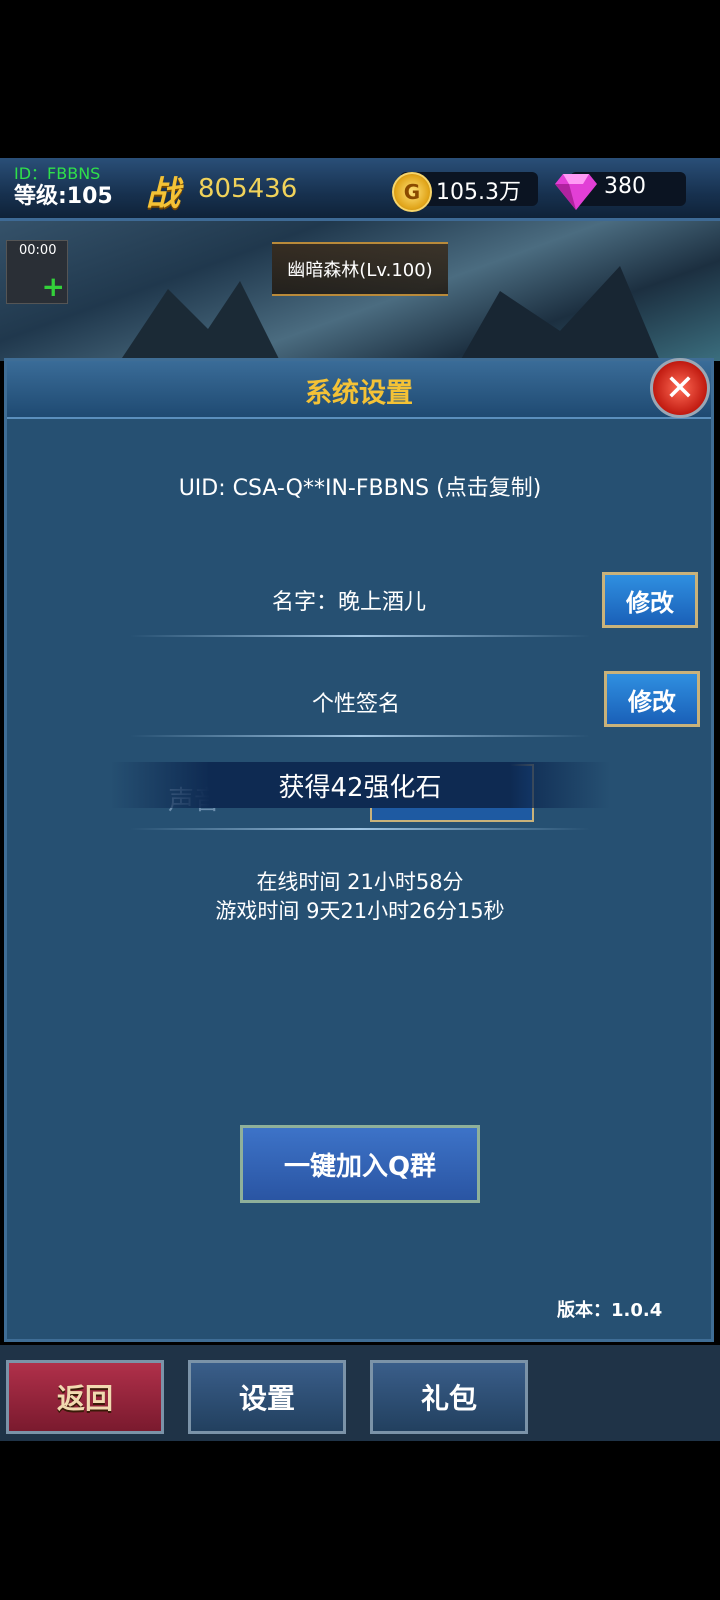  I want to click on edit-name-button: 修改, so click(650, 600).